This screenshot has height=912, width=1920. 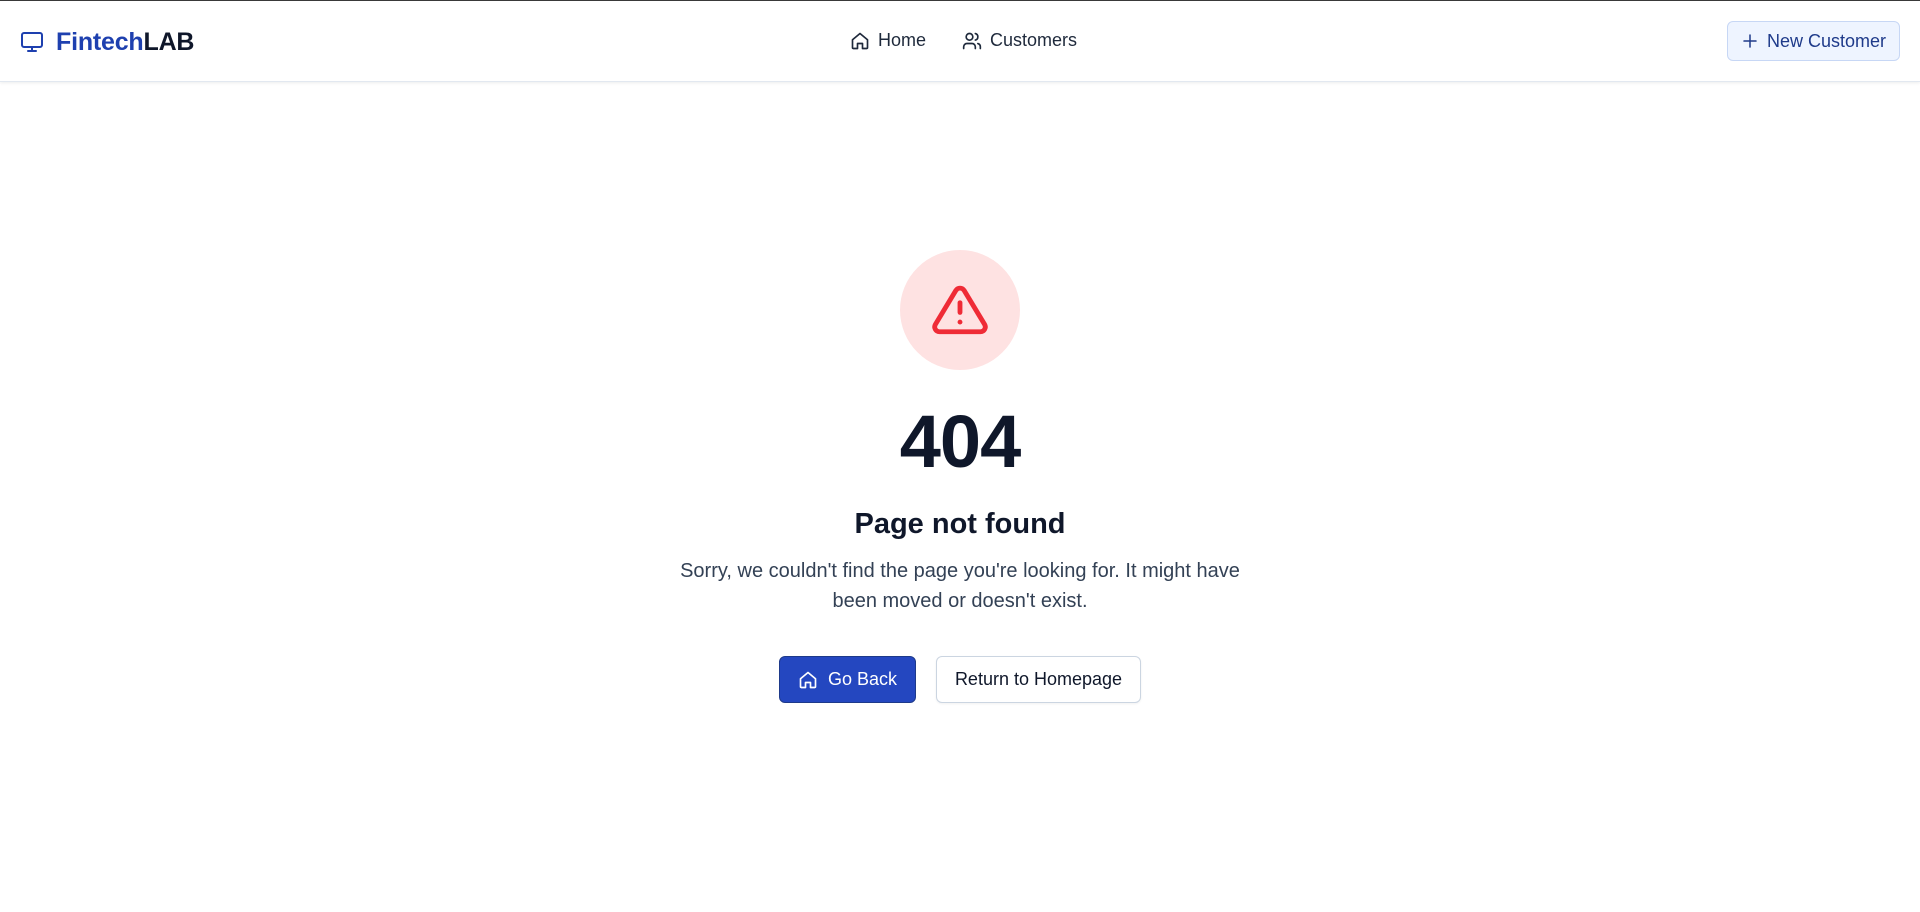 I want to click on new-customer-button: New Customer, so click(x=1813, y=41).